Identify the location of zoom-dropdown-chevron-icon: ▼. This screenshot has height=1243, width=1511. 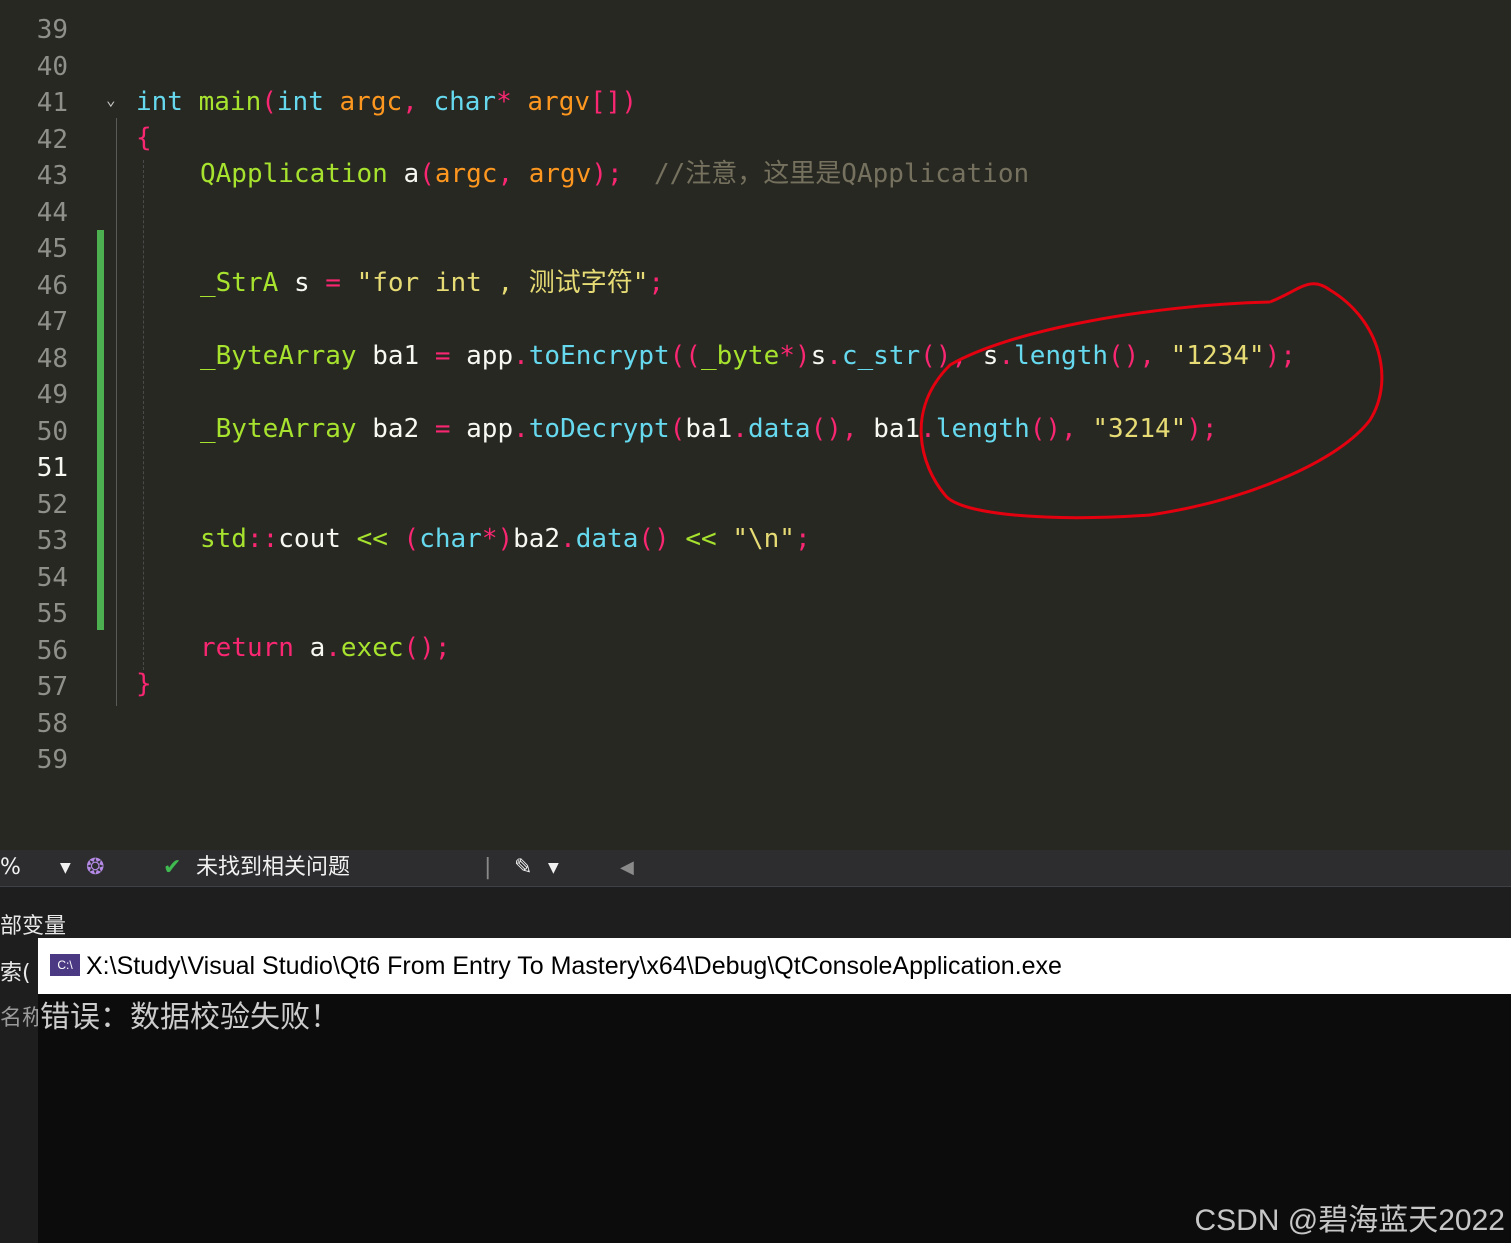
(65, 868).